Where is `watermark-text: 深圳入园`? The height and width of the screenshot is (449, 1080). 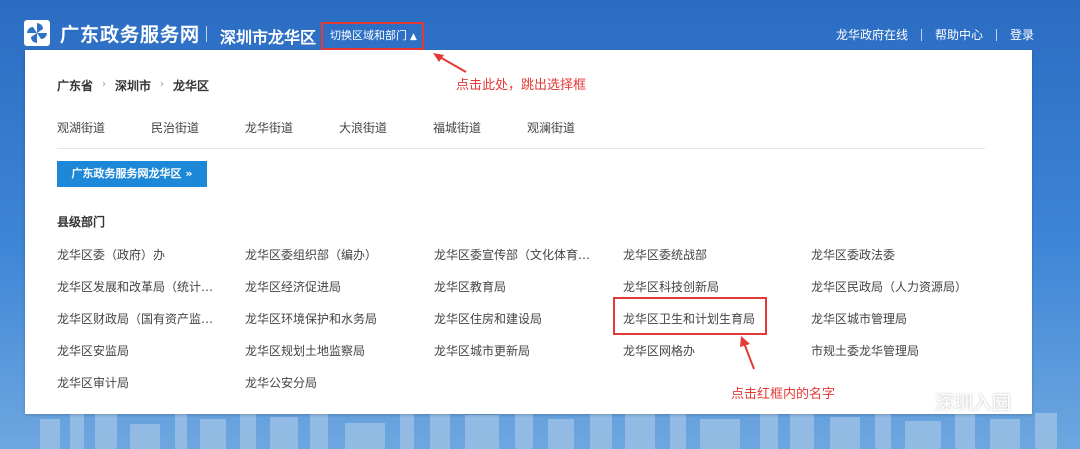
watermark-text: 深圳入园 is located at coordinates (973, 403).